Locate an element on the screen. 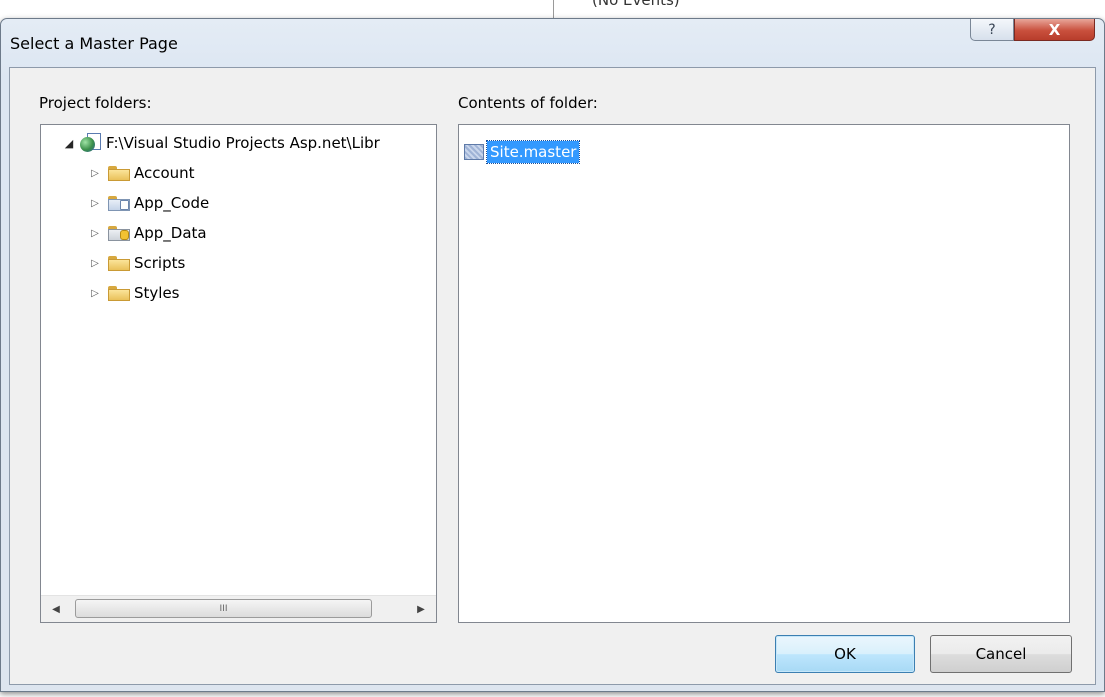 The height and width of the screenshot is (697, 1105). help-icon: ? is located at coordinates (992, 29).